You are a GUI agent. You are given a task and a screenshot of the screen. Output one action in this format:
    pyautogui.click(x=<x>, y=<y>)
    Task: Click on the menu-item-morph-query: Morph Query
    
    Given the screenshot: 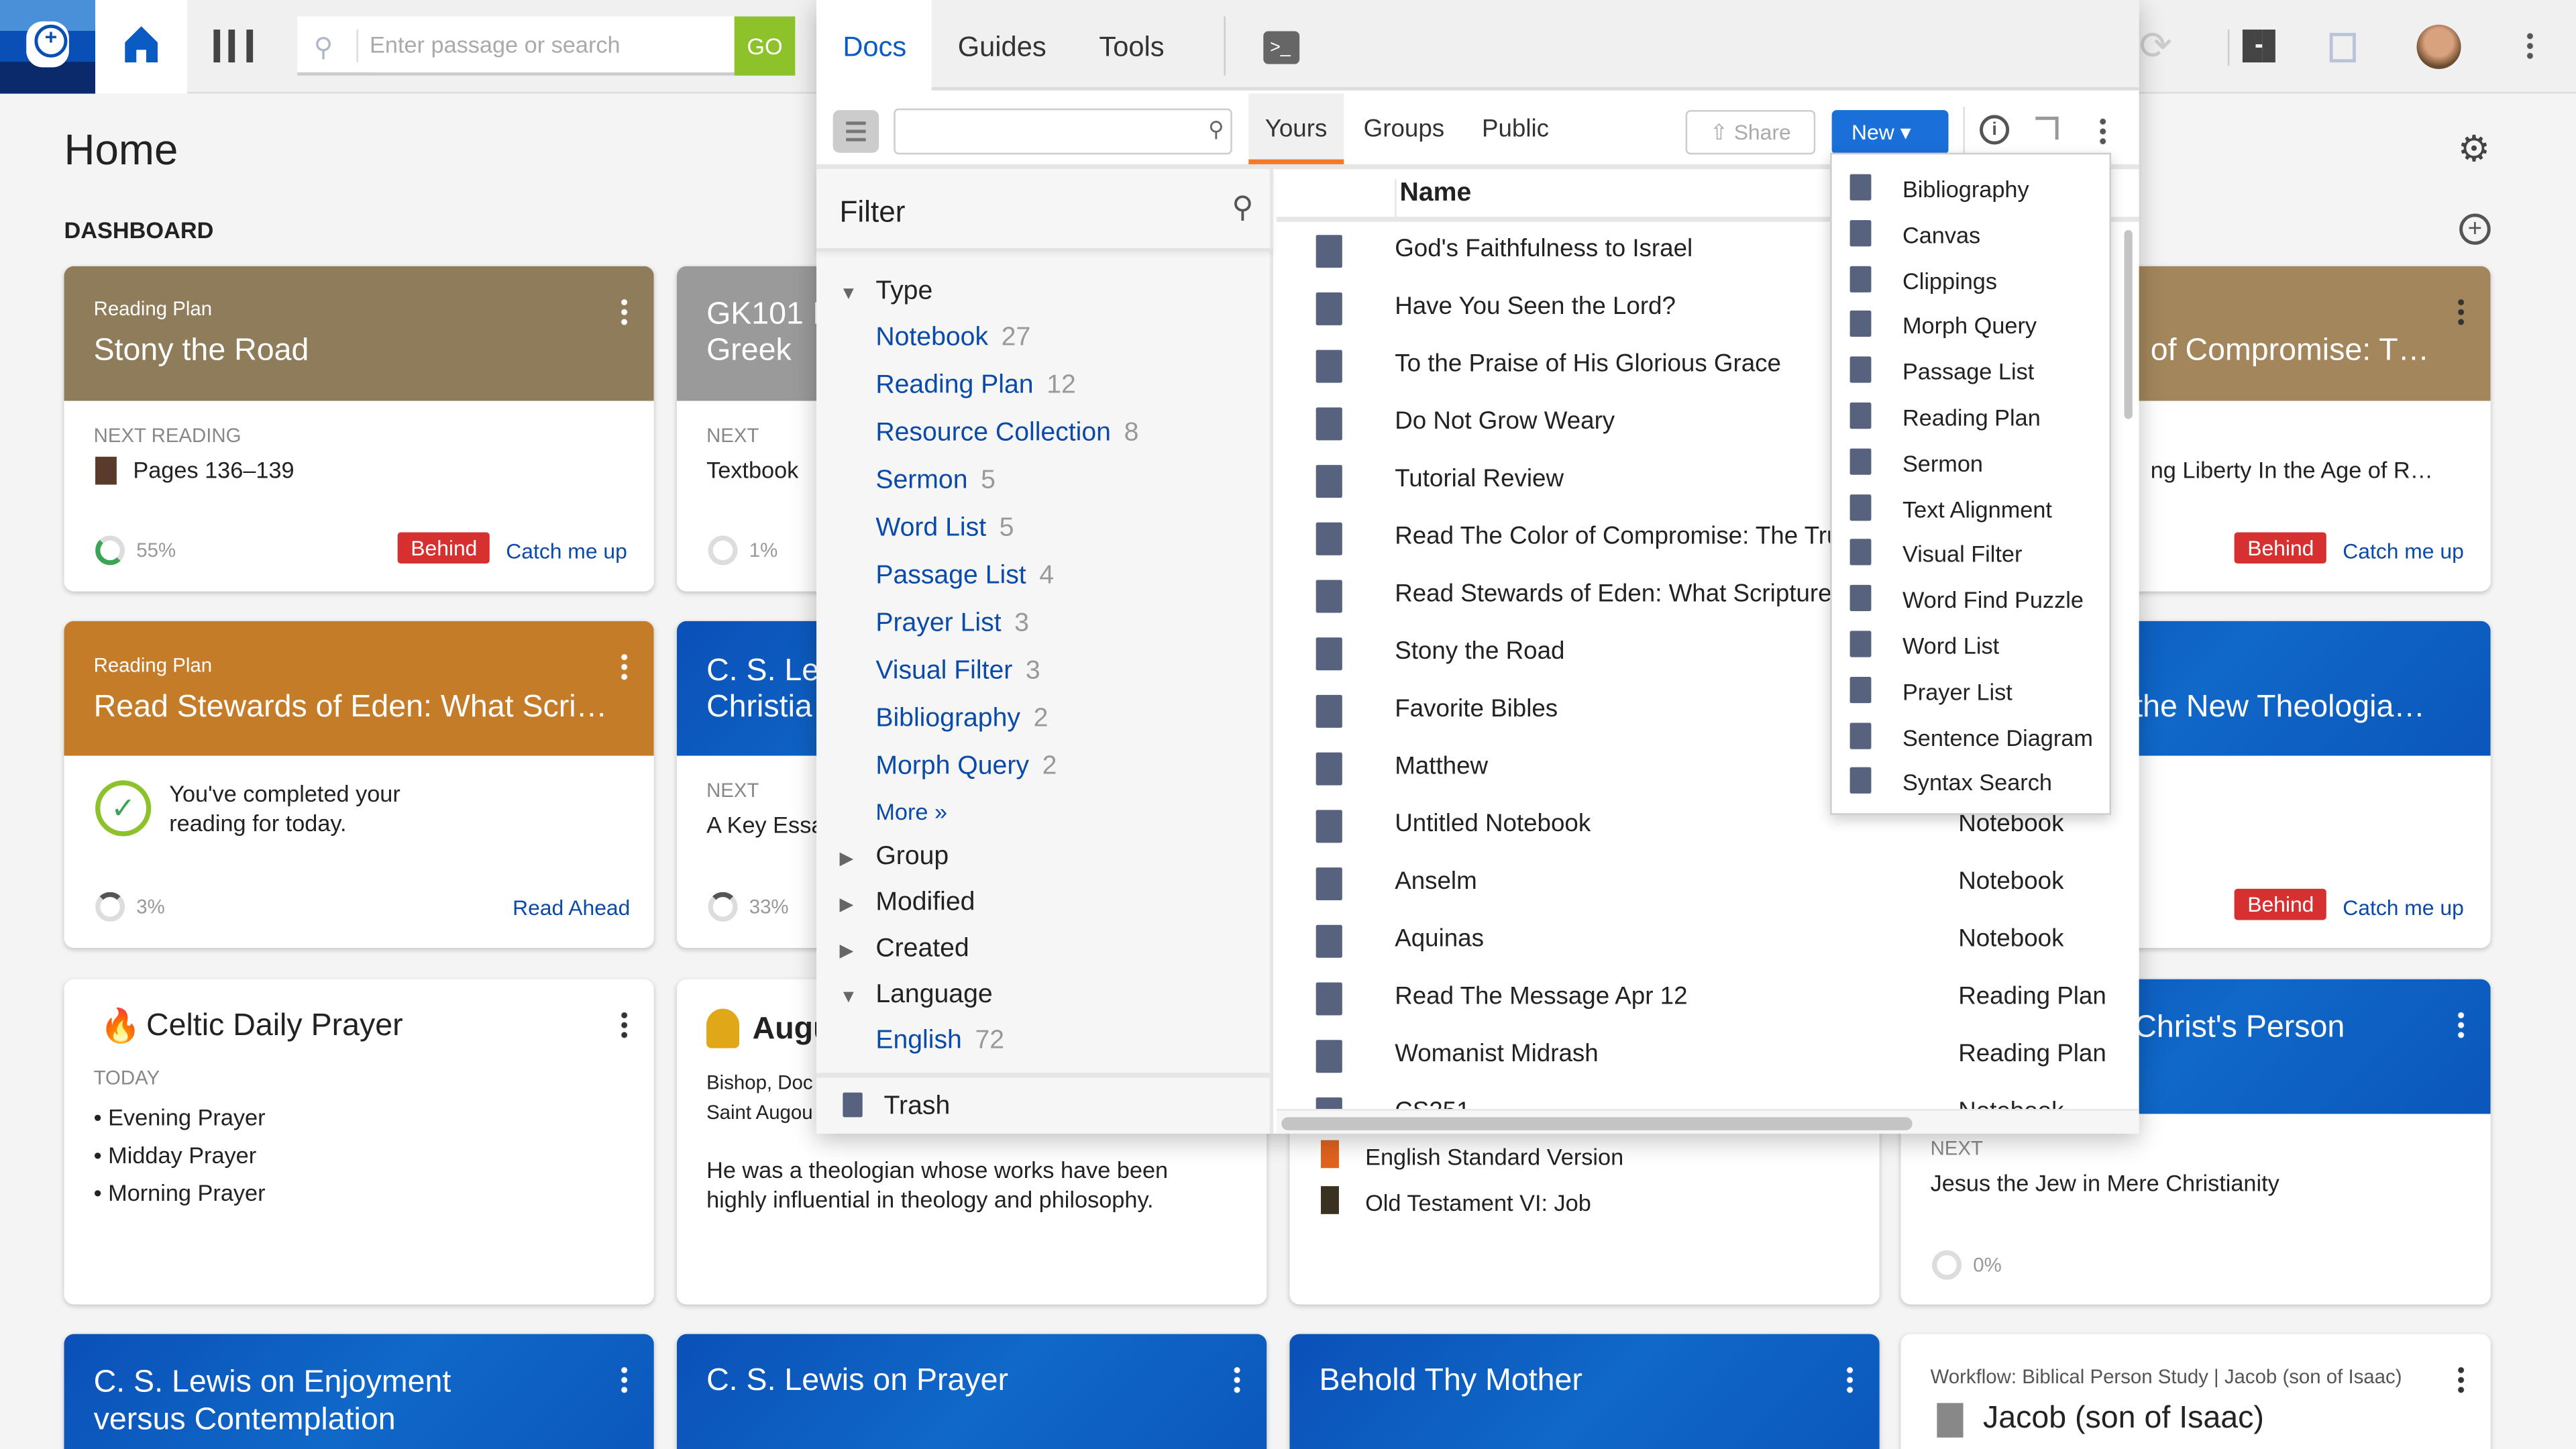 What is the action you would take?
    pyautogui.click(x=1972, y=326)
    